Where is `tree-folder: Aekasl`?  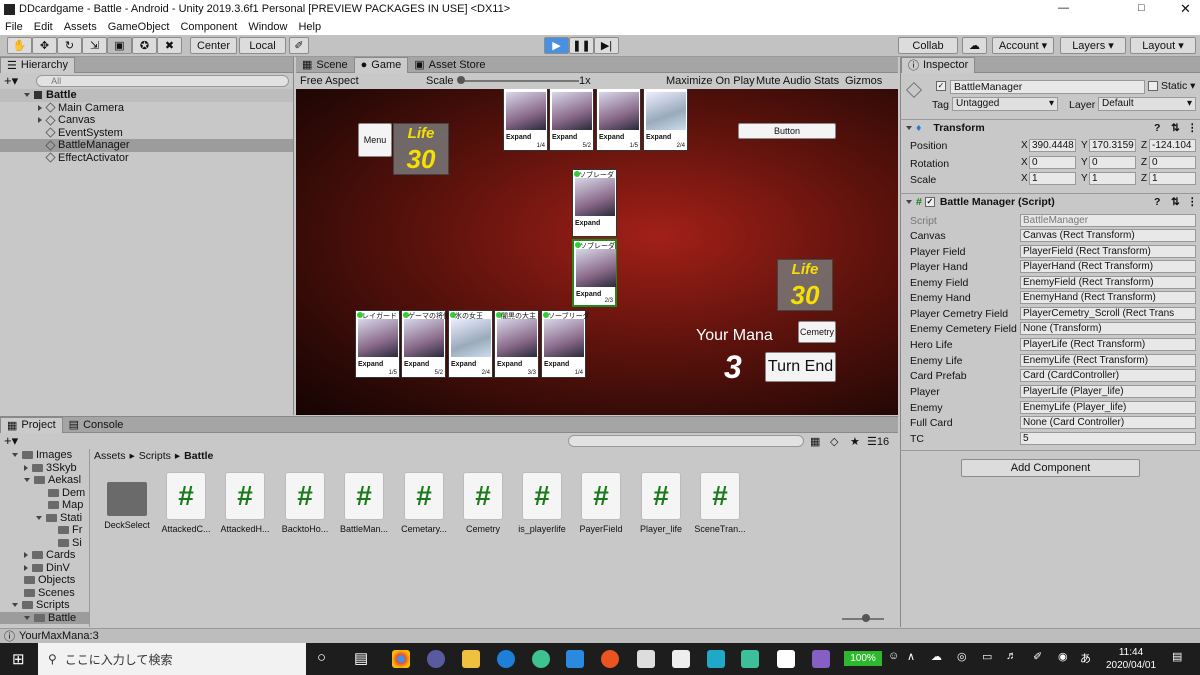
tree-folder: Aekasl is located at coordinates (44, 480).